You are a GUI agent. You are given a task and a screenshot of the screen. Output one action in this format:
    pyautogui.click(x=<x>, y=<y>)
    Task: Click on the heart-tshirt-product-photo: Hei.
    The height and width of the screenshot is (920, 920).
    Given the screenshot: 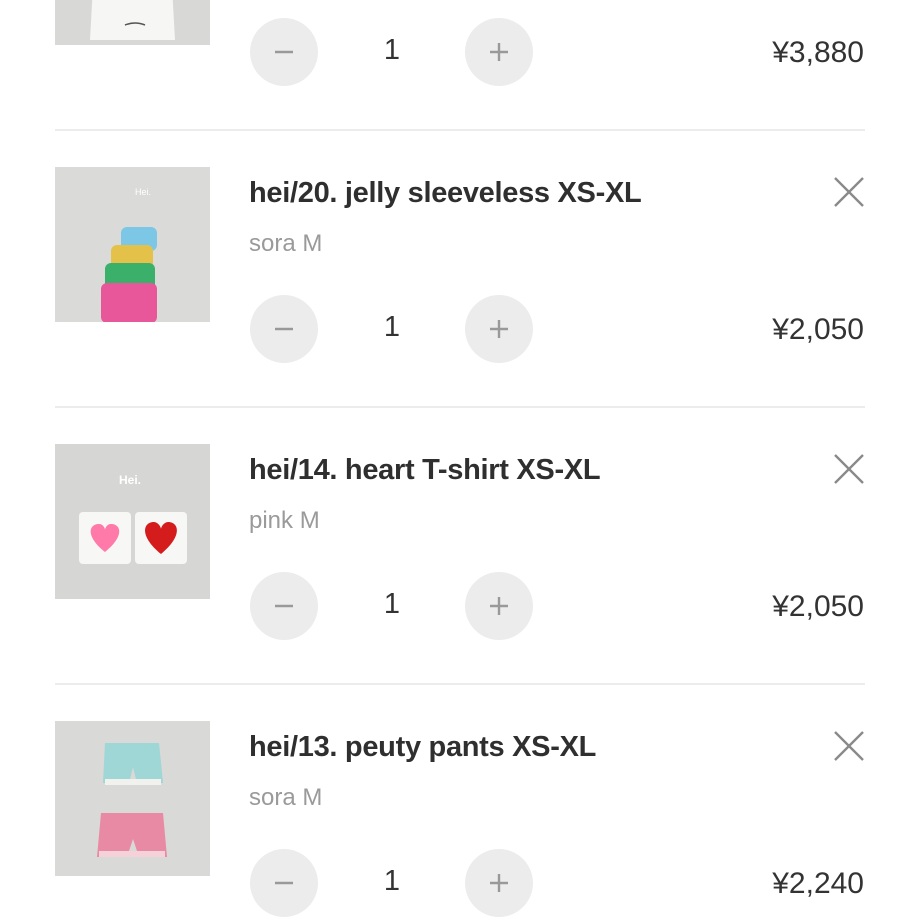 What is the action you would take?
    pyautogui.click(x=132, y=521)
    